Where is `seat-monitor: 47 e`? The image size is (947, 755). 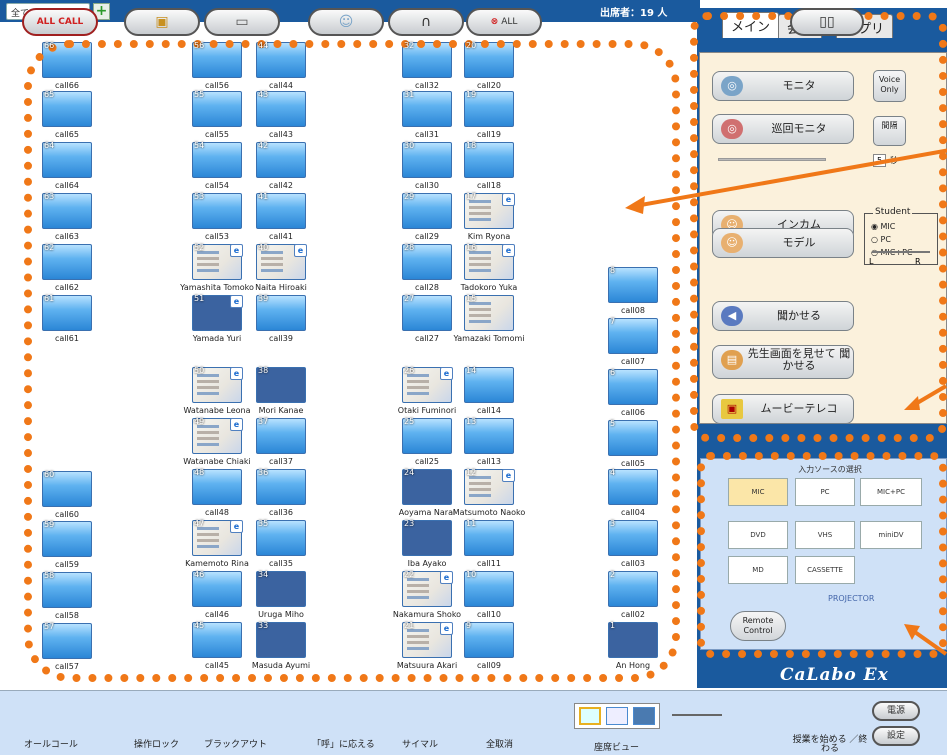 seat-monitor: 47 e is located at coordinates (217, 537).